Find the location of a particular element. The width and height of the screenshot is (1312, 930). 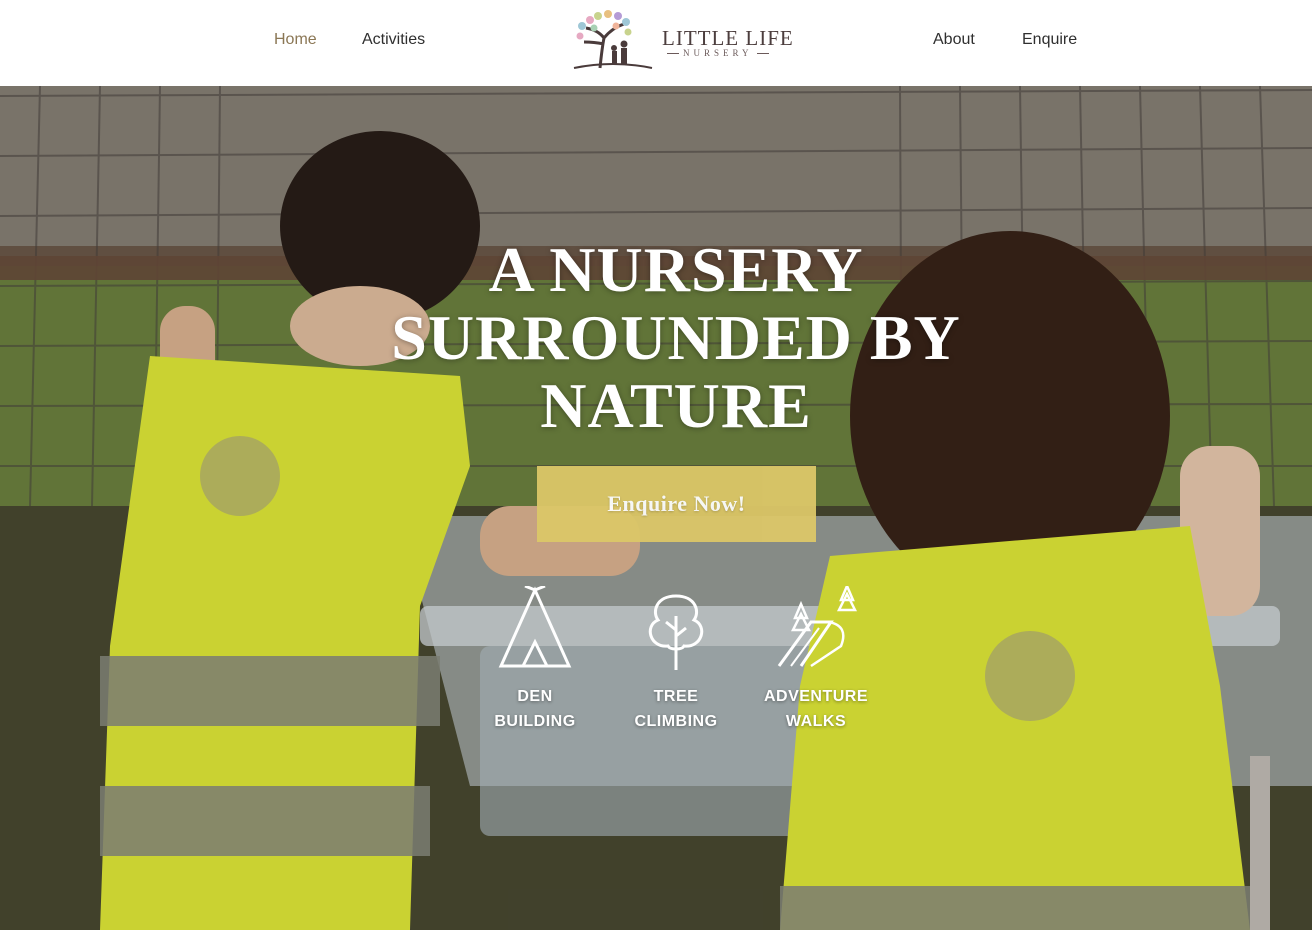

hero-title-line: A NURSERY is located at coordinates (676, 269).